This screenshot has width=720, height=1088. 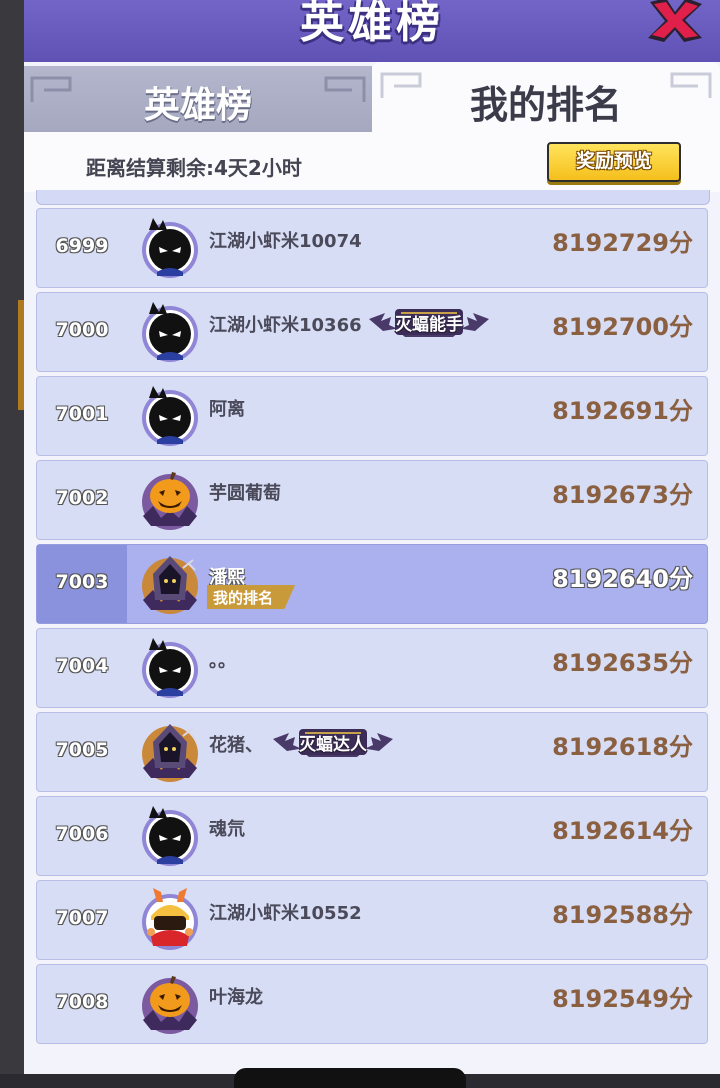 What do you see at coordinates (12, 537) in the screenshot?
I see `background-strip` at bounding box center [12, 537].